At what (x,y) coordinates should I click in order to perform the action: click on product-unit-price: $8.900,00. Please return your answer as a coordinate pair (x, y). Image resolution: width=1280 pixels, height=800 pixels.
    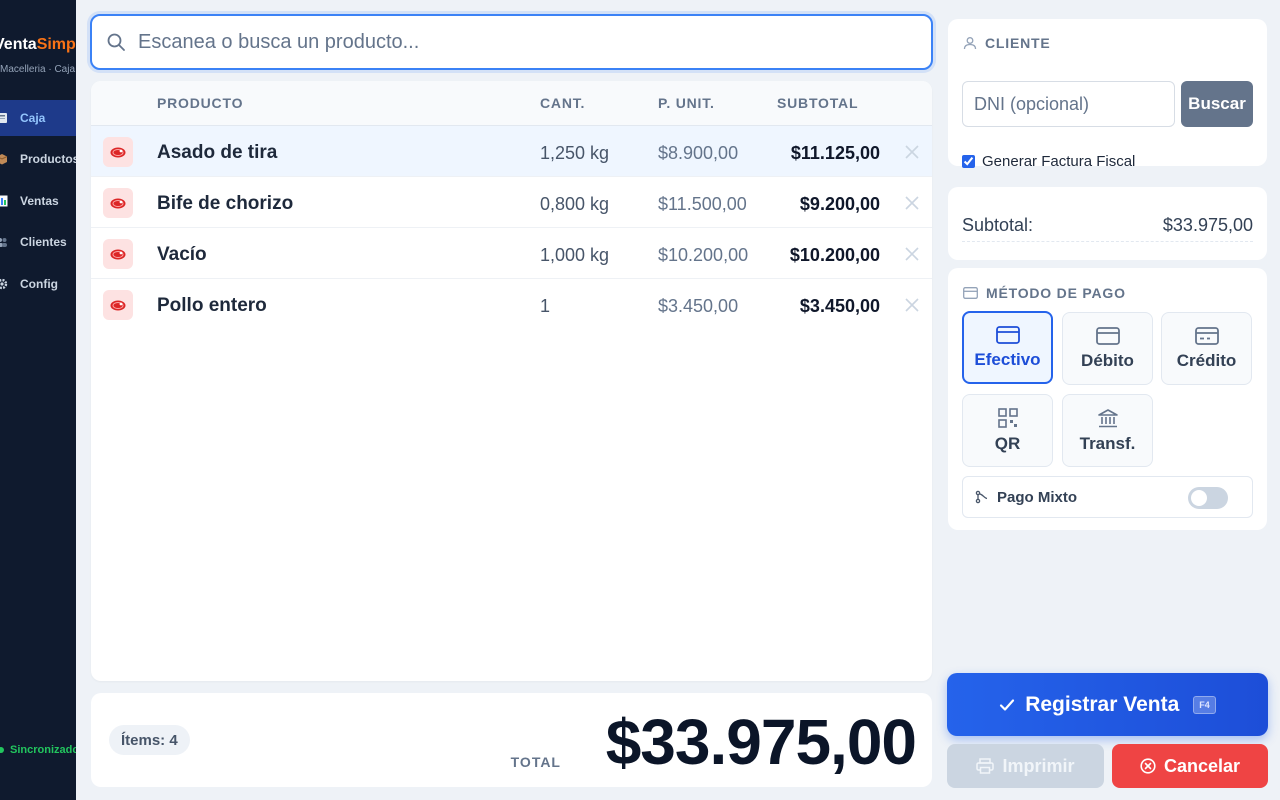
    Looking at the image, I should click on (698, 153).